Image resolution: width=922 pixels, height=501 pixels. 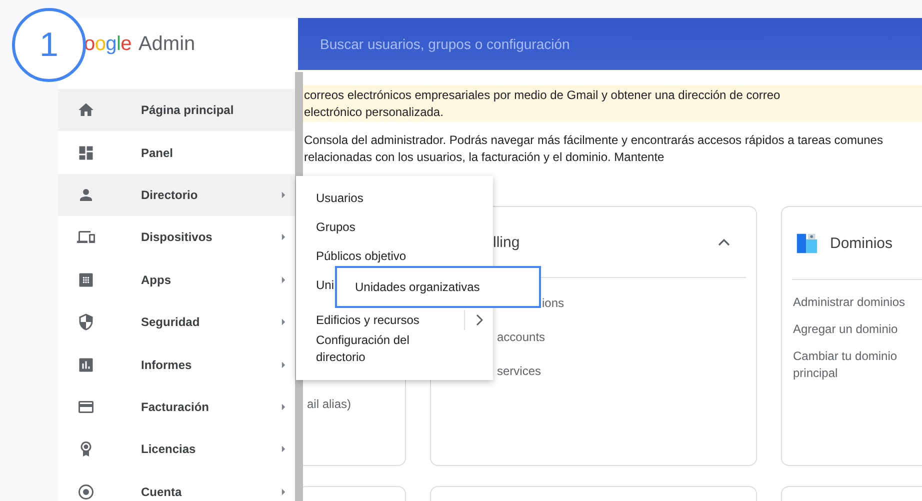 What do you see at coordinates (178, 152) in the screenshot?
I see `sidebar-item: Panel` at bounding box center [178, 152].